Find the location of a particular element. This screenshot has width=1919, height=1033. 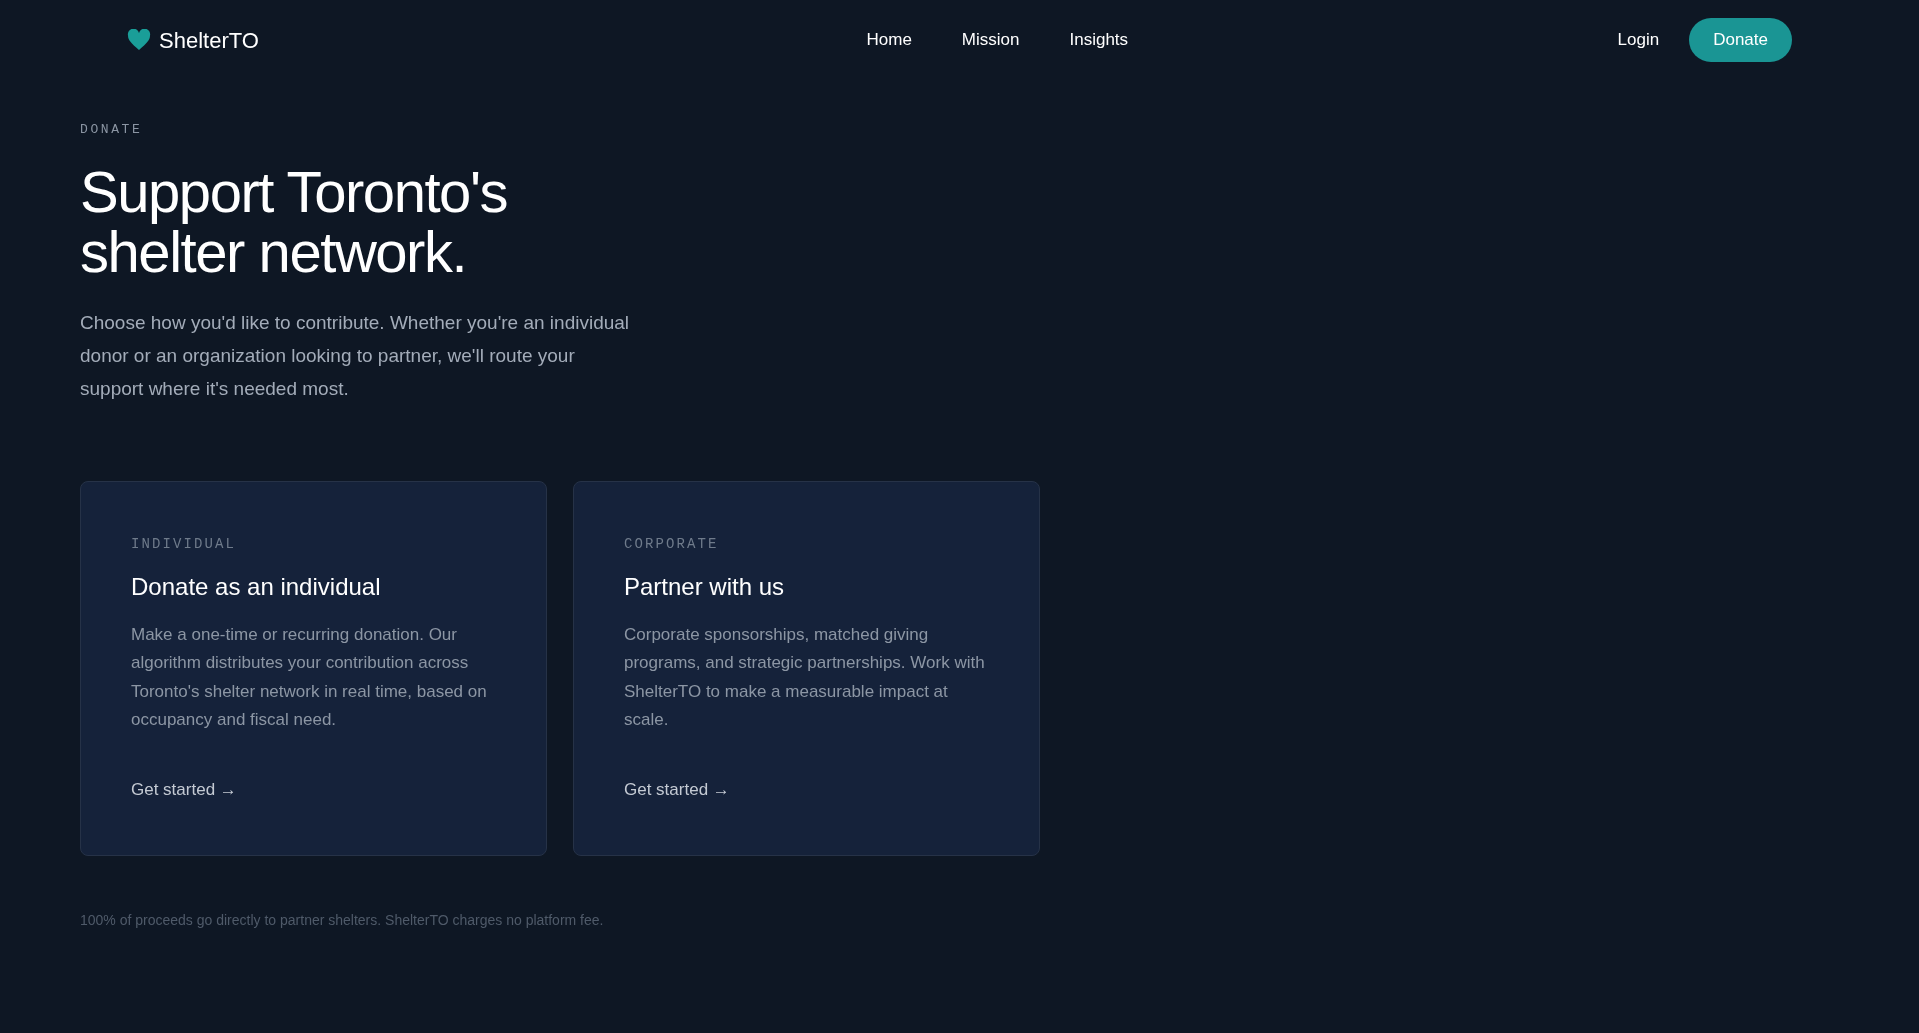

intro-paragraph: Choose how you'd like to contribute. Whether you're an individual donor or an organization looking to partner, we'll route your support where it's needed most. is located at coordinates (355, 355).